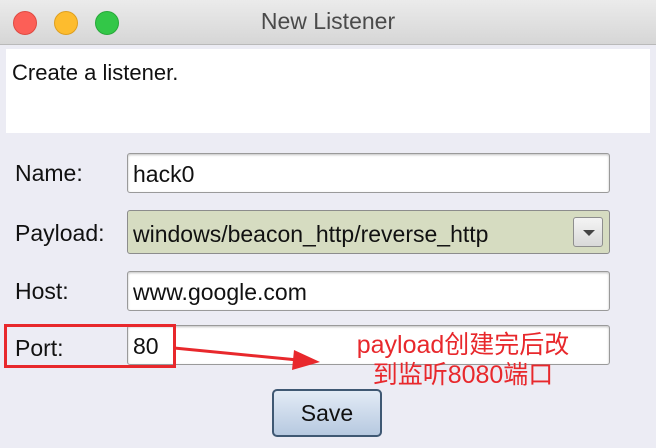 The image size is (656, 448). What do you see at coordinates (164, 174) in the screenshot?
I see `name-input-value: hack0` at bounding box center [164, 174].